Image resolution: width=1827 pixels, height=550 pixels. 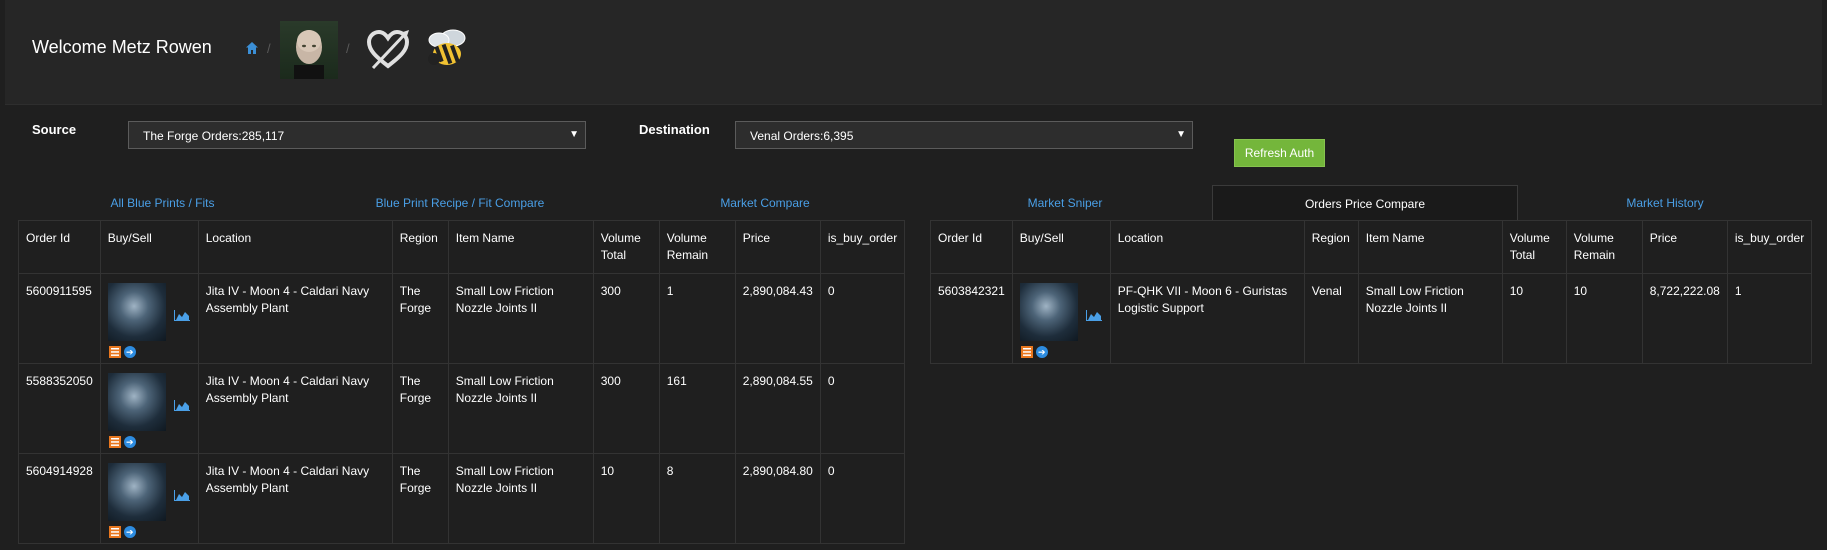 What do you see at coordinates (765, 203) in the screenshot?
I see `tab-market-compare: Market Compare` at bounding box center [765, 203].